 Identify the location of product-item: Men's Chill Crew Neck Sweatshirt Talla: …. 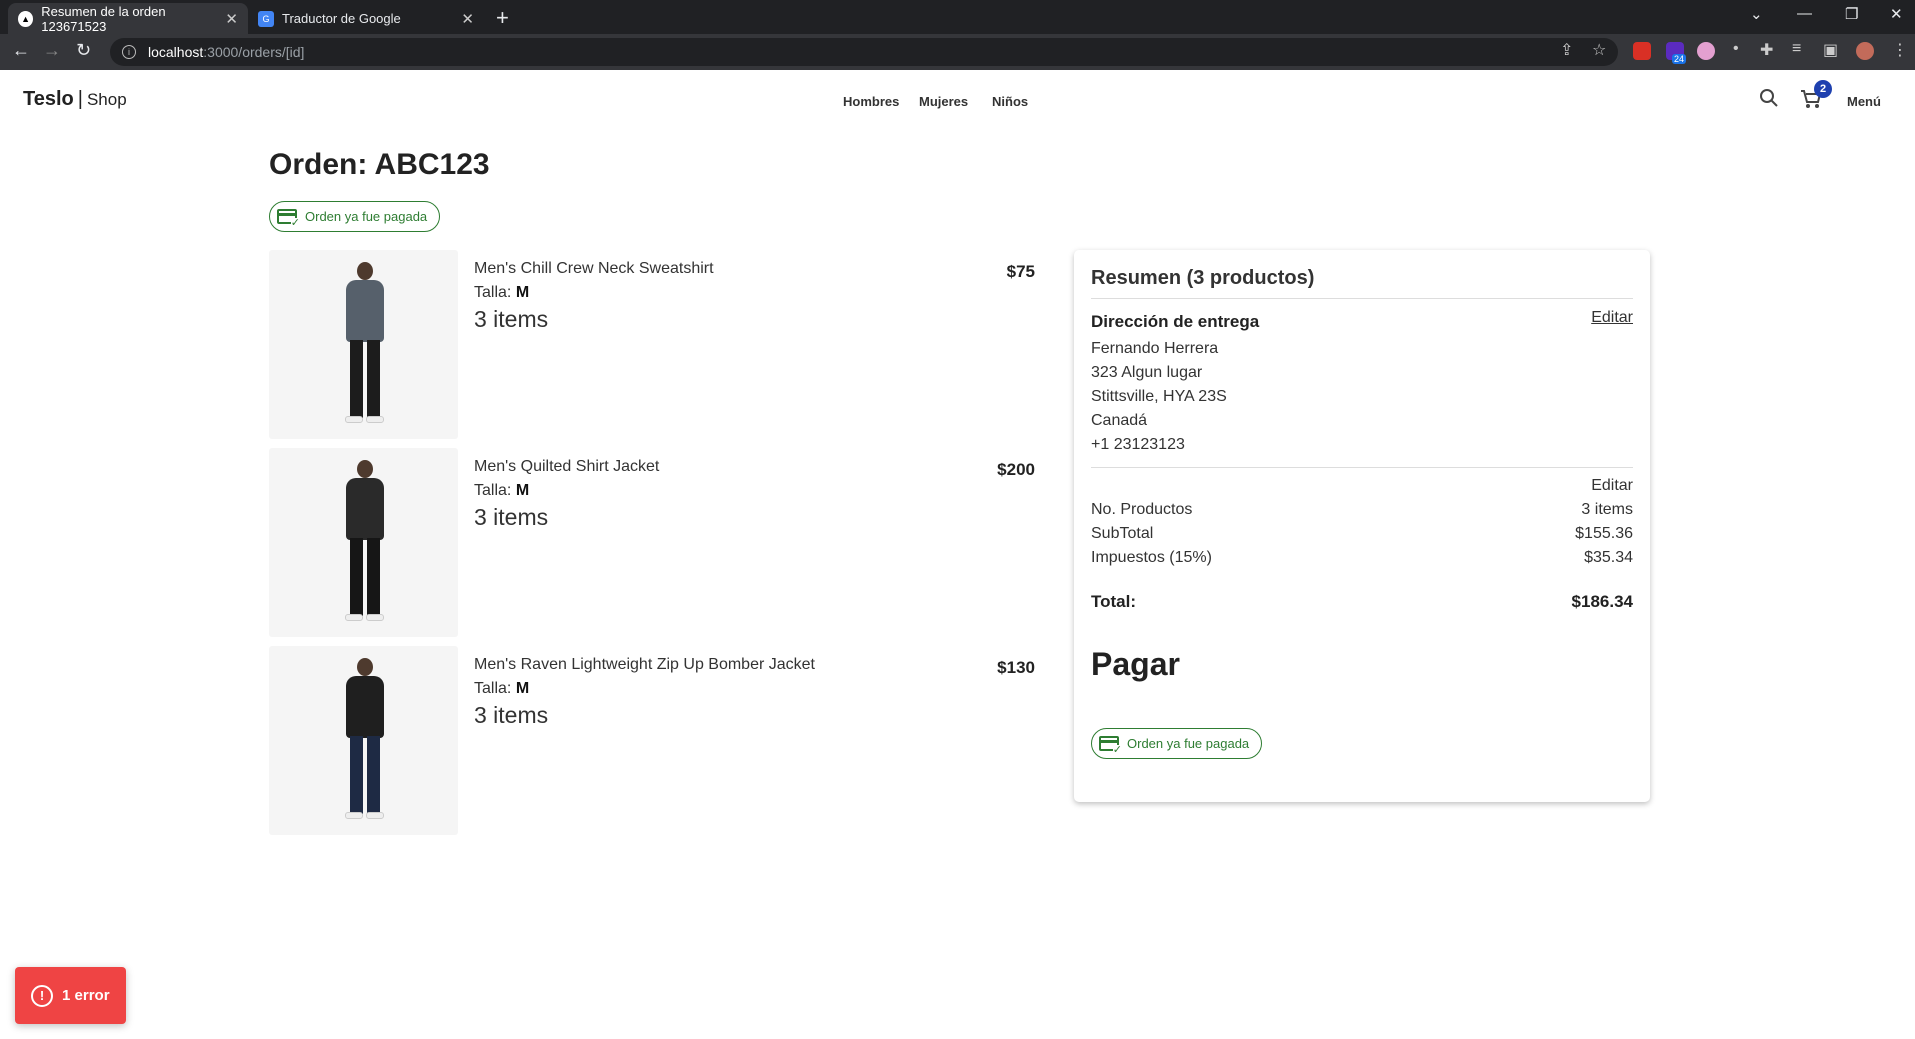
(654, 345).